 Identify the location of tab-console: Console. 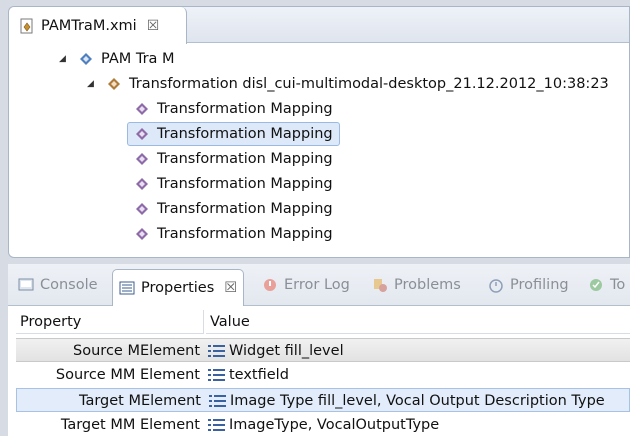
(58, 285).